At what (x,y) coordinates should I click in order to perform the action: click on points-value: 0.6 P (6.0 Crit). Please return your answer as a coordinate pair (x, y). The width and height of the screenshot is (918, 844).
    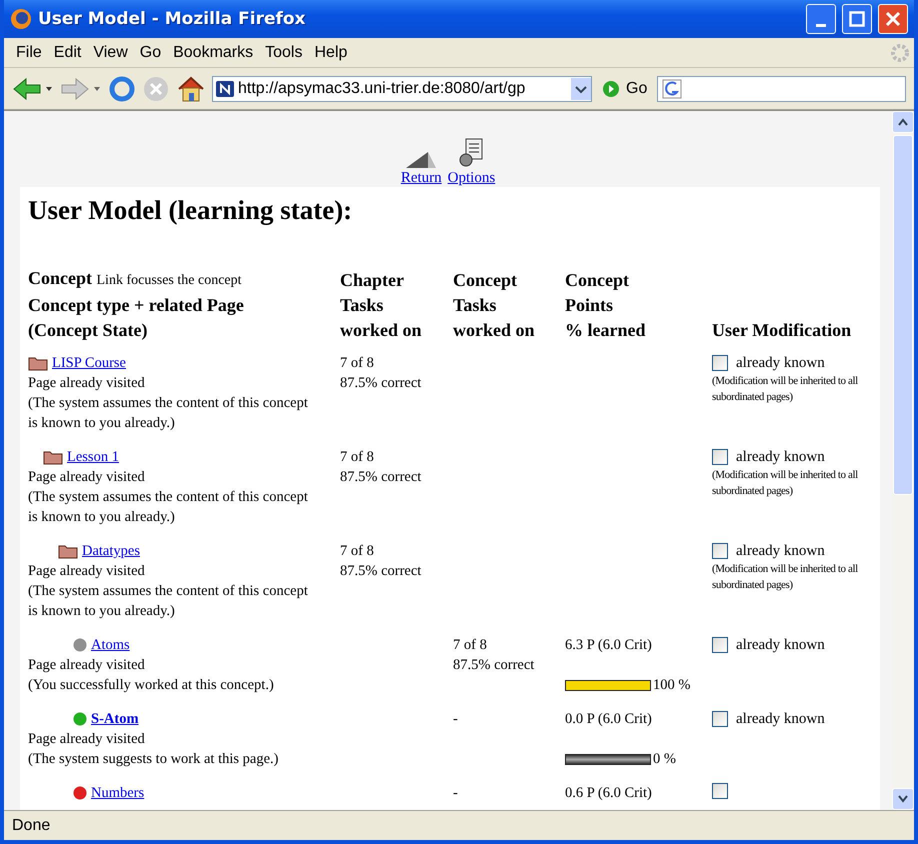
    Looking at the image, I should click on (609, 793).